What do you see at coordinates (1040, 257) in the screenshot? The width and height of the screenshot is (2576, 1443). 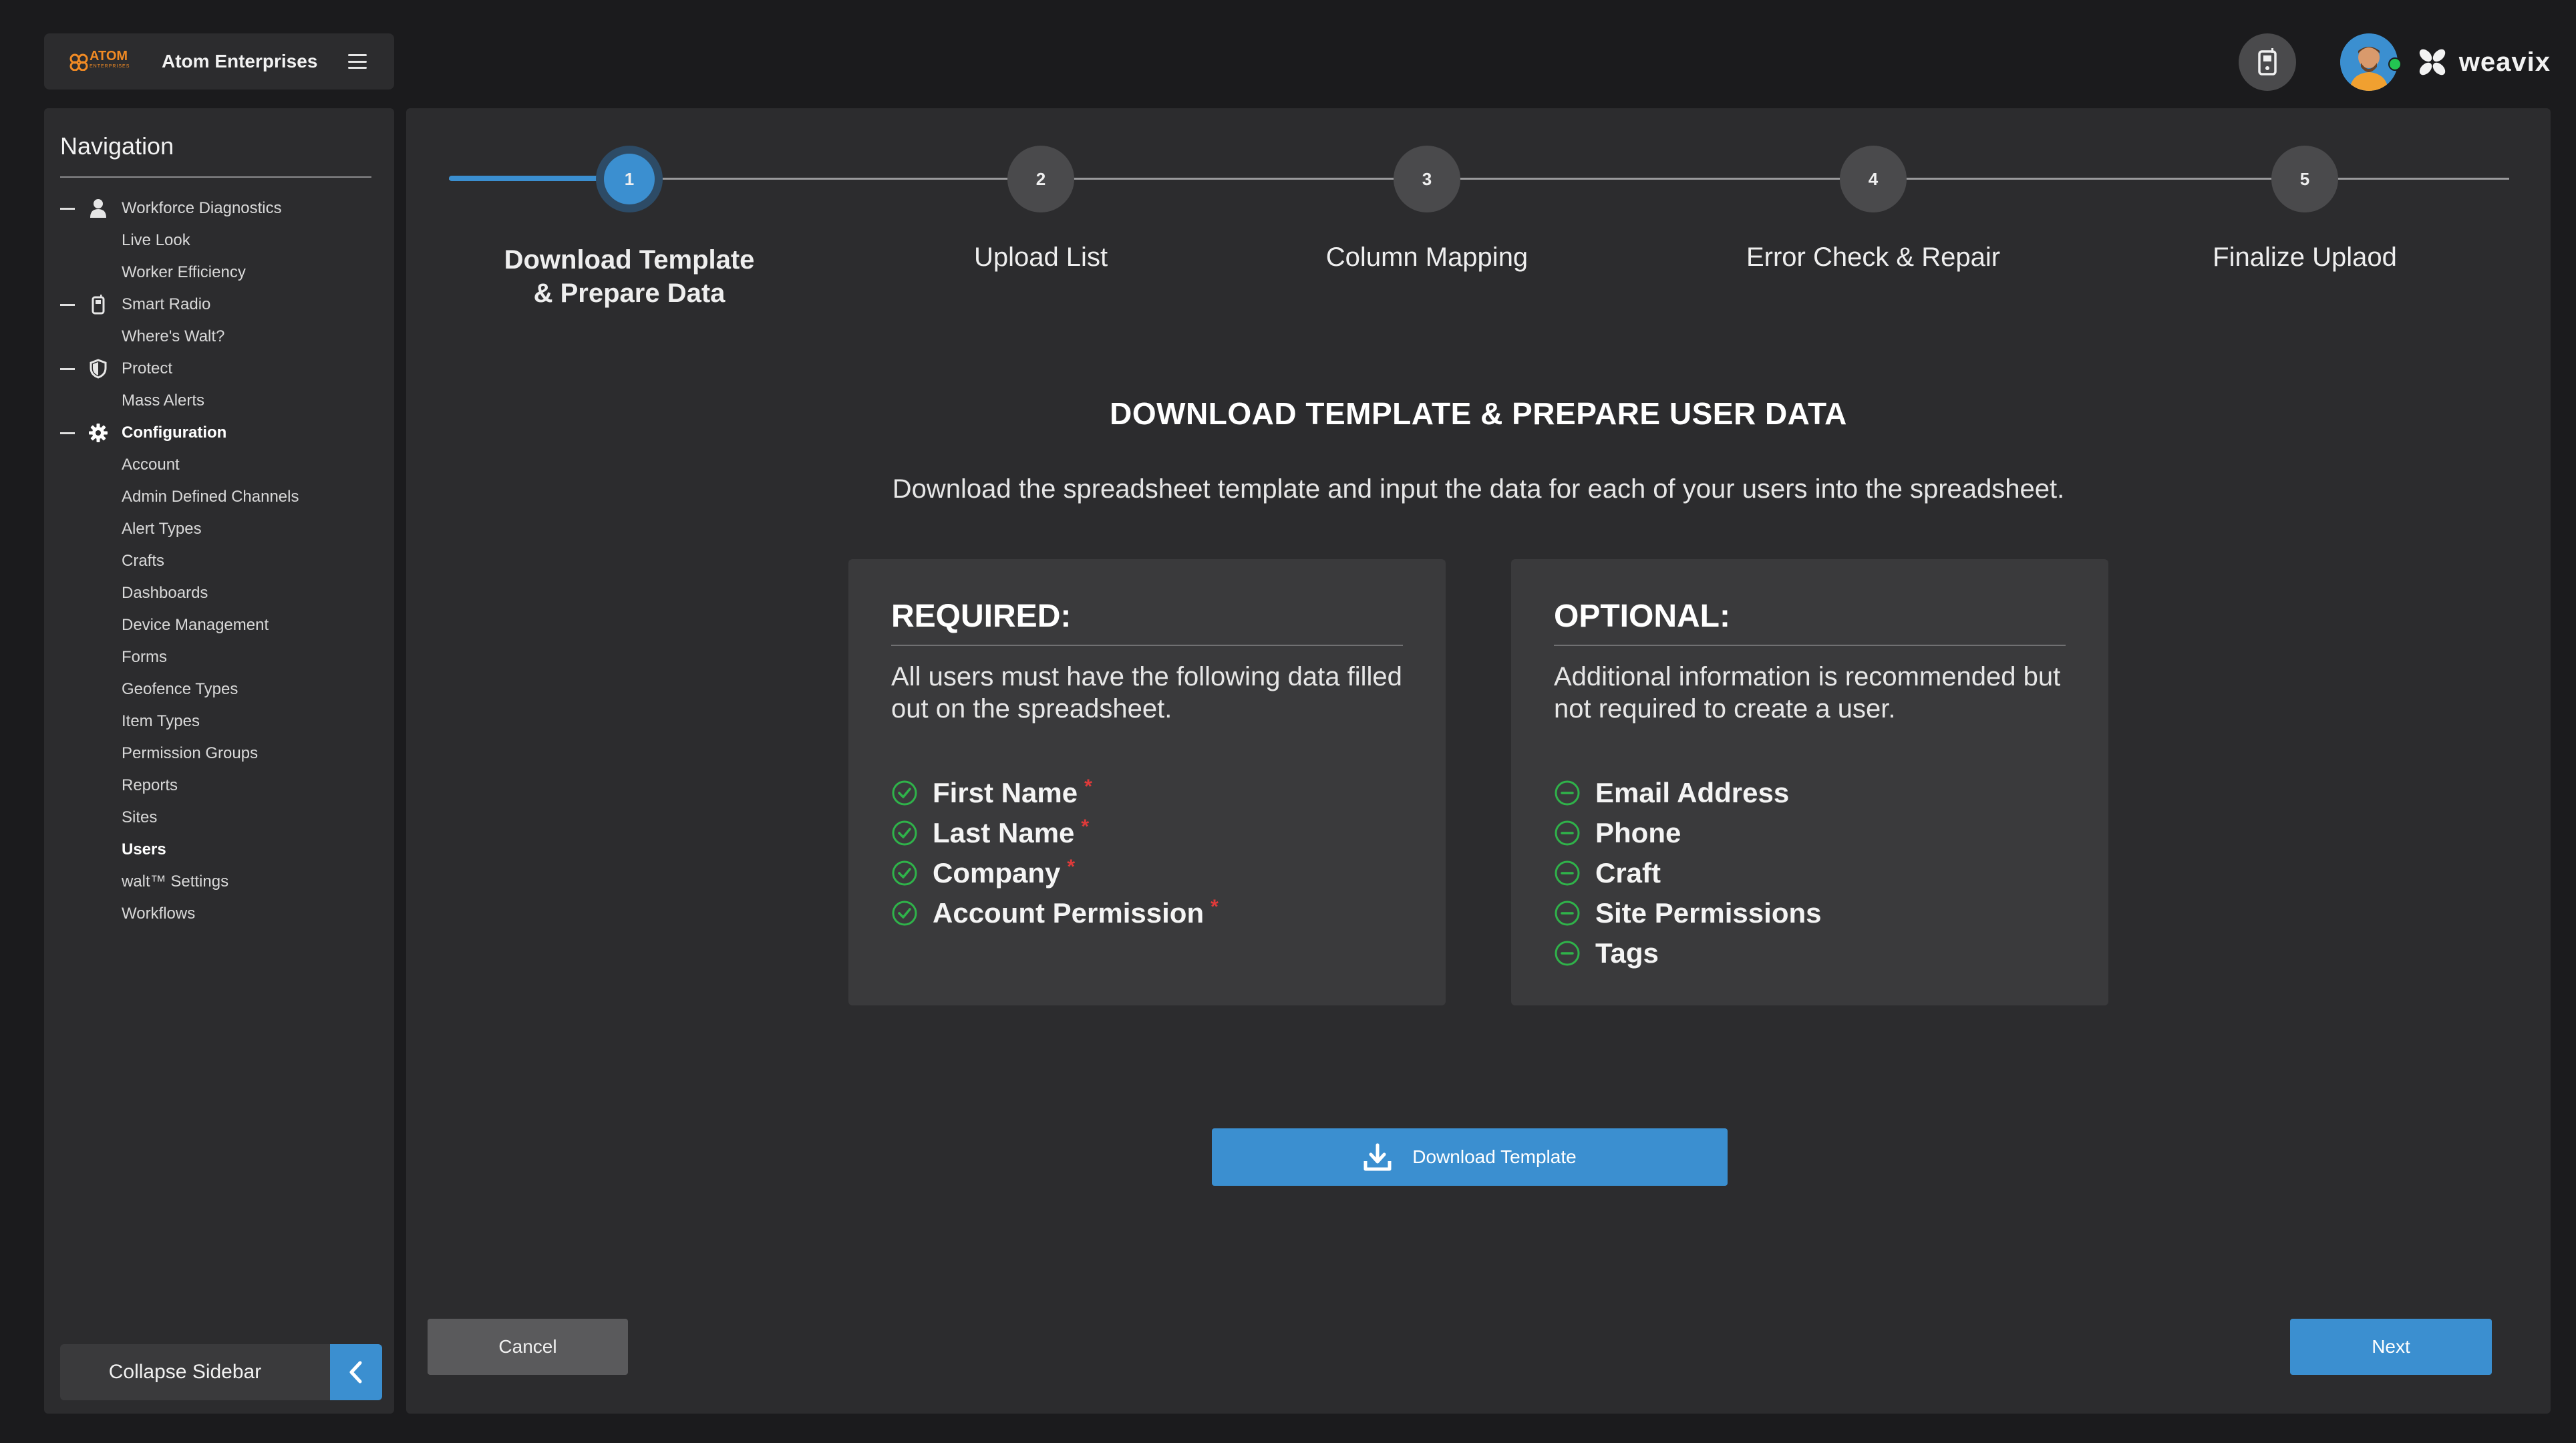 I see `step-2-label: Upload List` at bounding box center [1040, 257].